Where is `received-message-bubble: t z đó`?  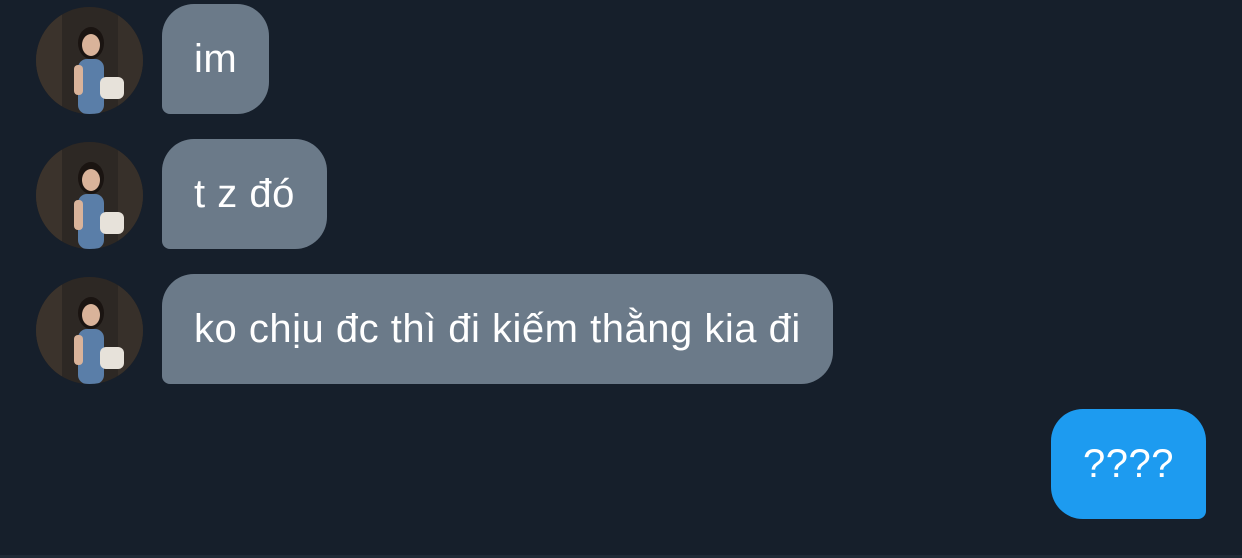
received-message-bubble: t z đó is located at coordinates (244, 194).